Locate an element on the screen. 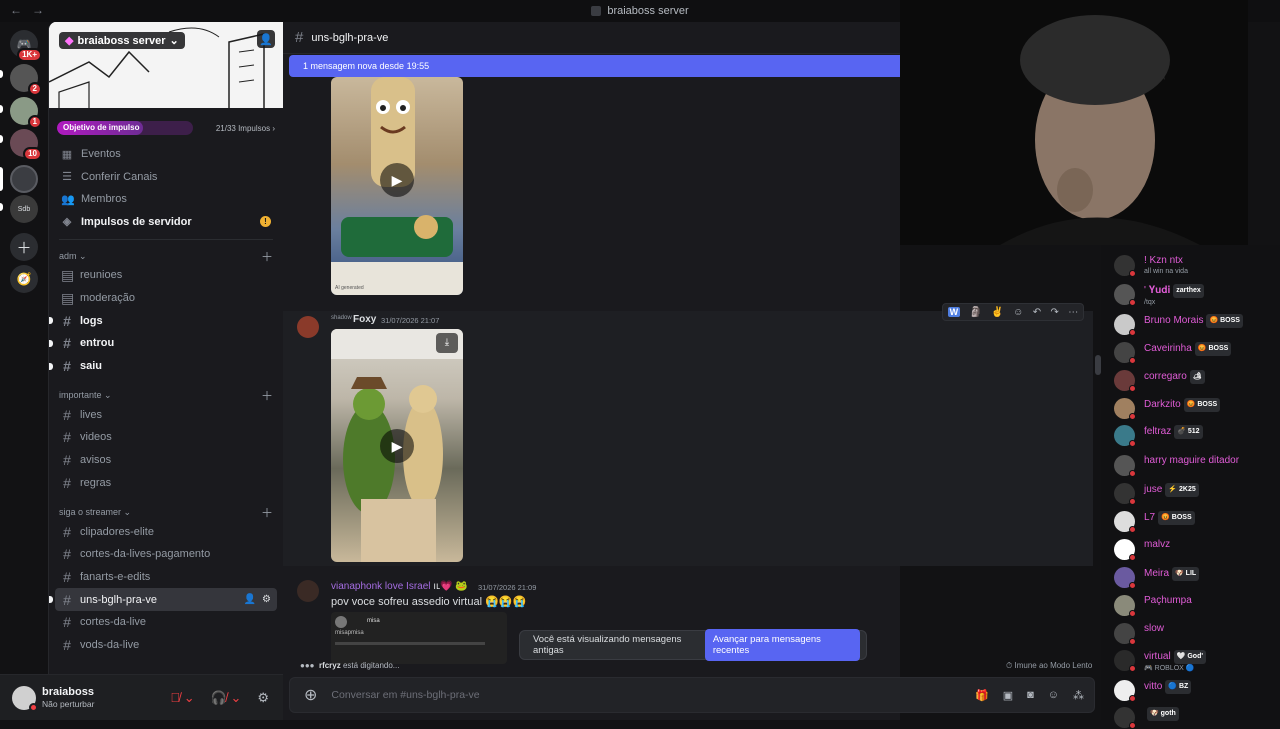  more-icon: ⋯ is located at coordinates (1073, 312).